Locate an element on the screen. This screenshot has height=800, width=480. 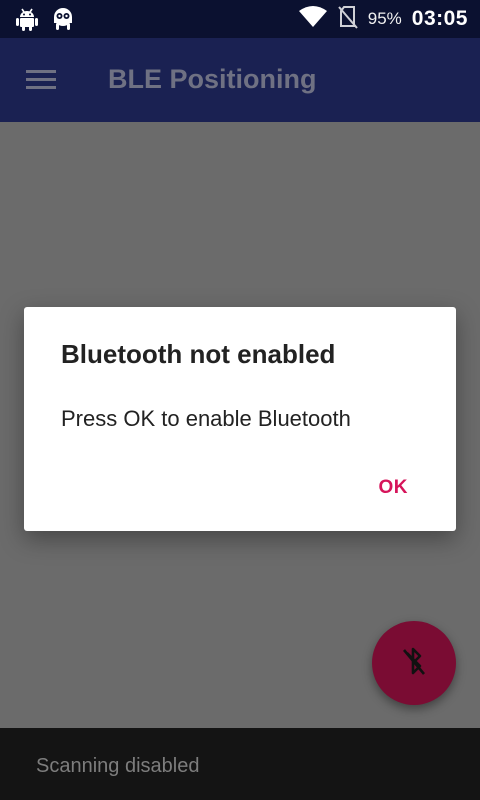
clock: 03:05 is located at coordinates (439, 18).